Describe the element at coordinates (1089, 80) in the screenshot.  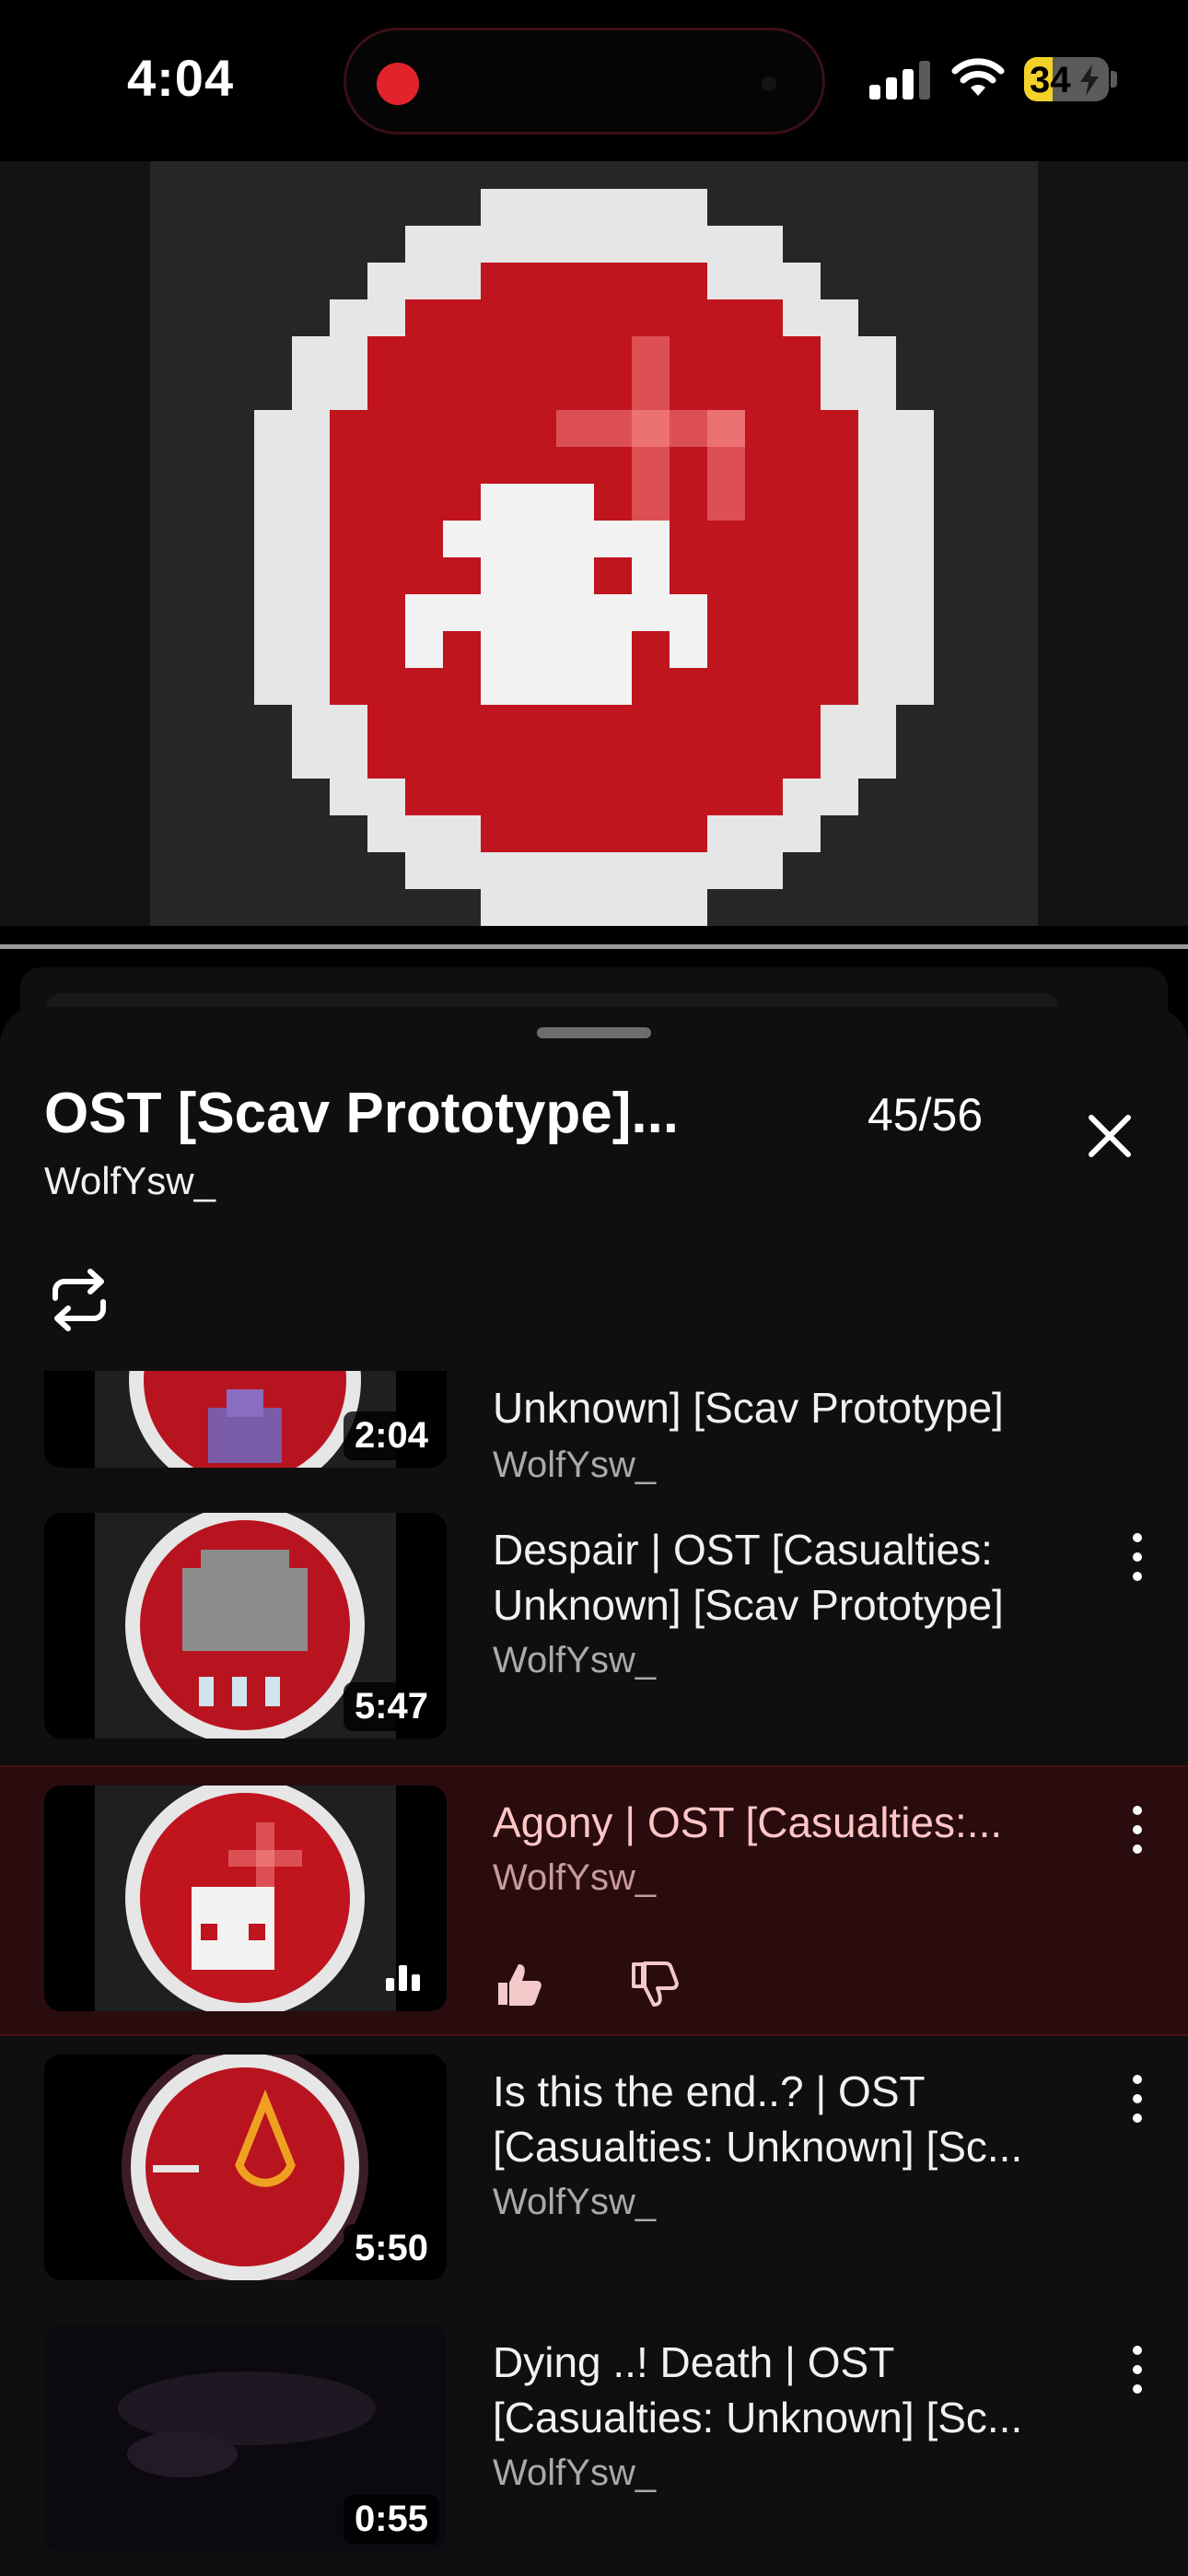
I see `charging-bolt-icon` at that location.